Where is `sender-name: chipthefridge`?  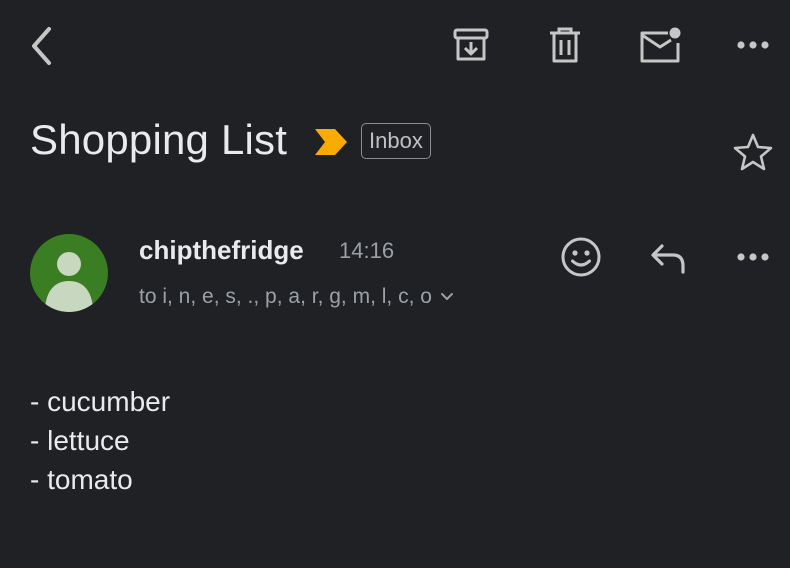
sender-name: chipthefridge is located at coordinates (221, 250).